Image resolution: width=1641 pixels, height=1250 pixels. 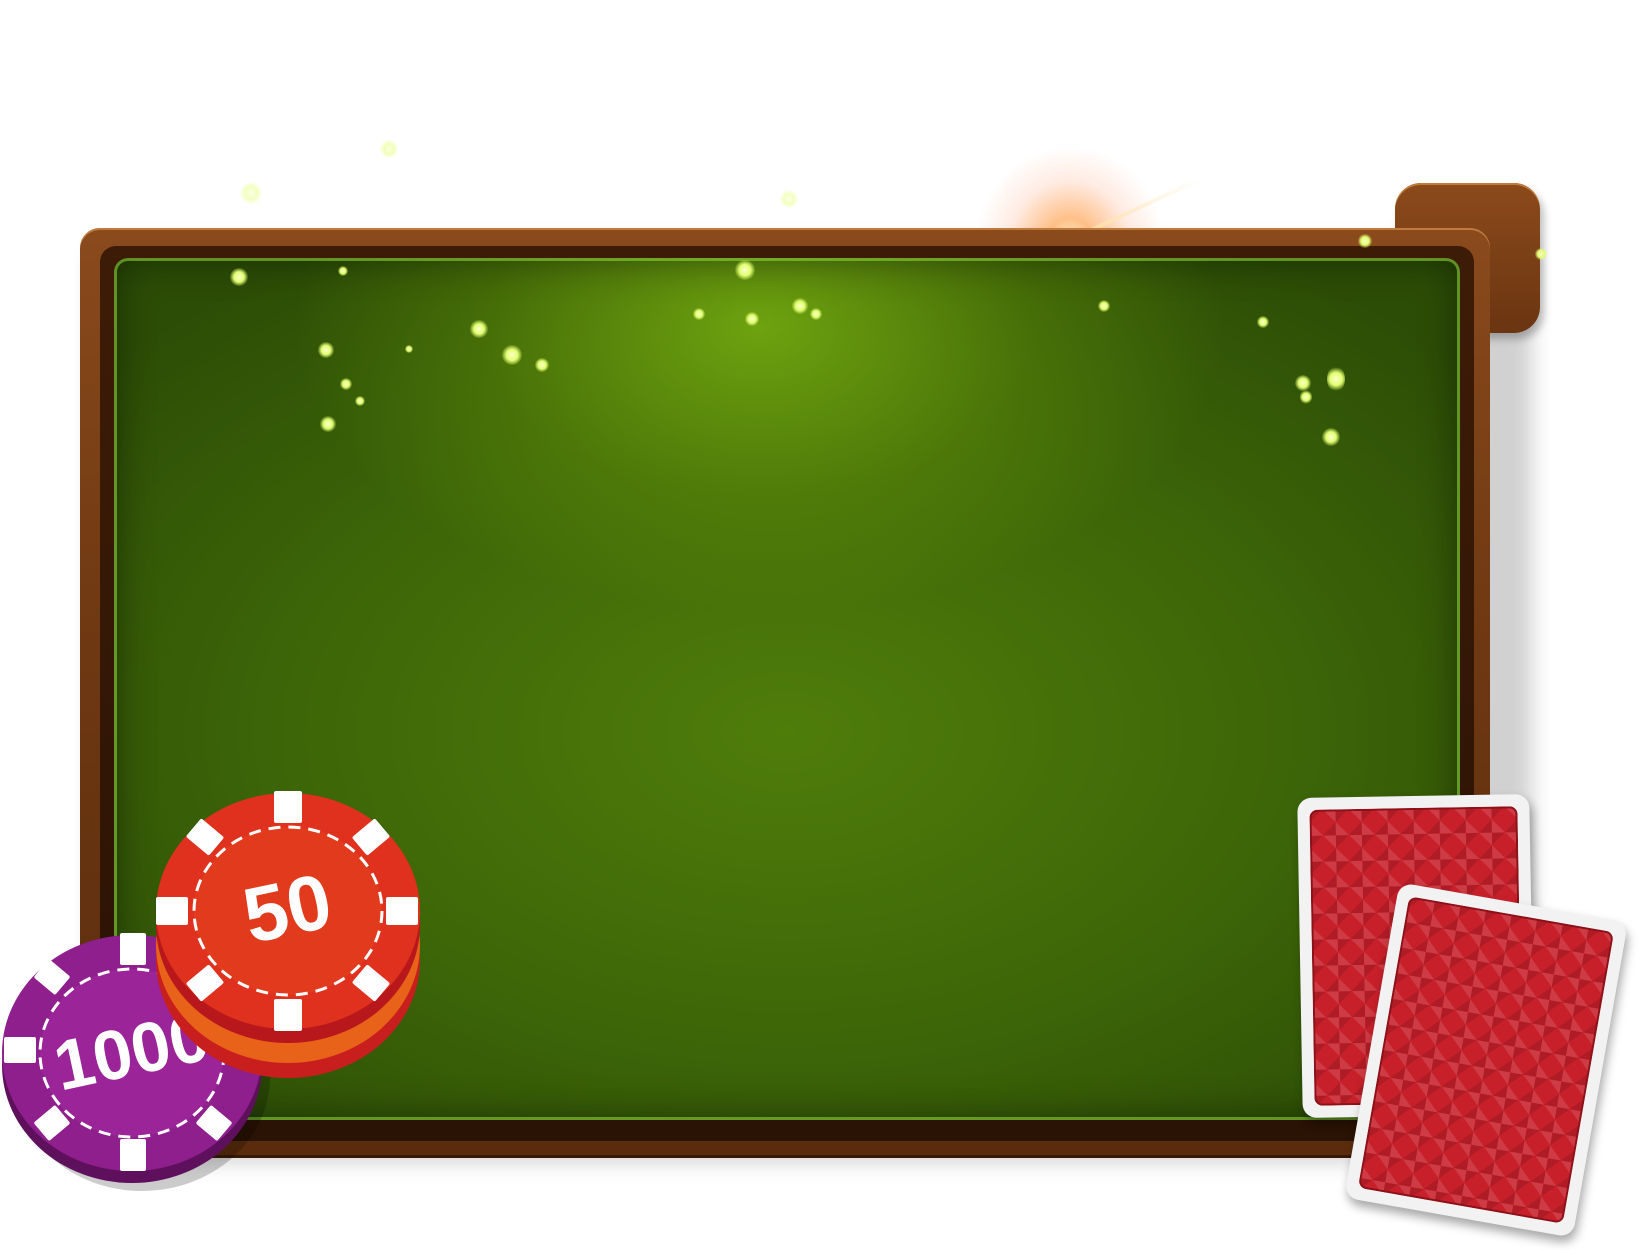 I want to click on card-back-pattern, so click(x=1486, y=1060).